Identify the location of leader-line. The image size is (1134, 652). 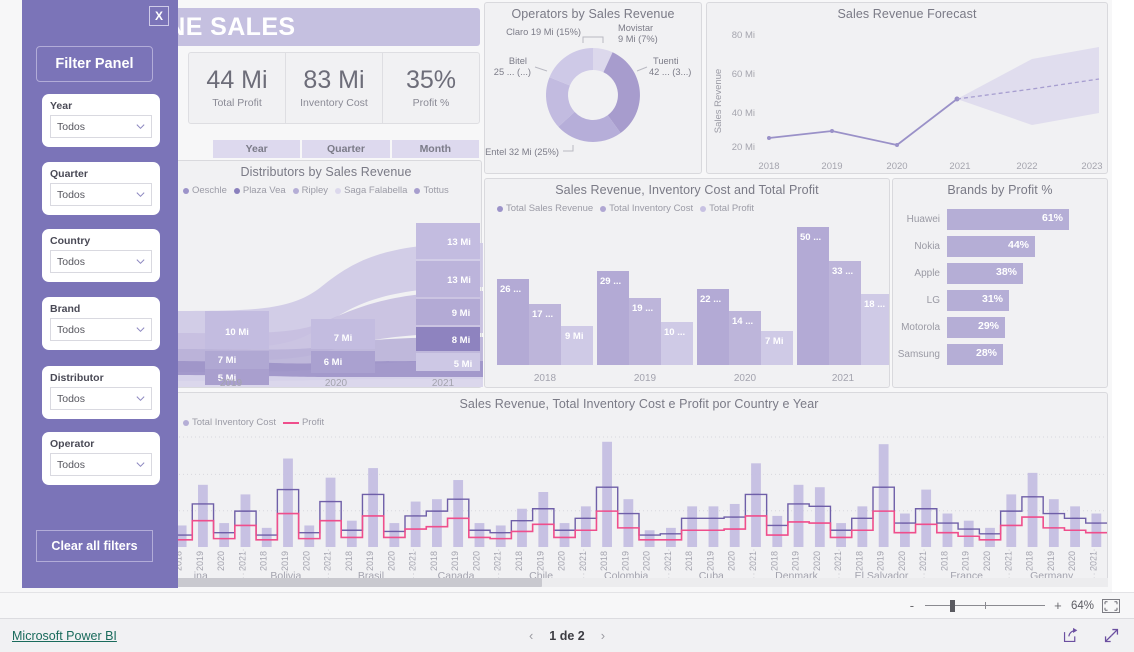
(642, 69).